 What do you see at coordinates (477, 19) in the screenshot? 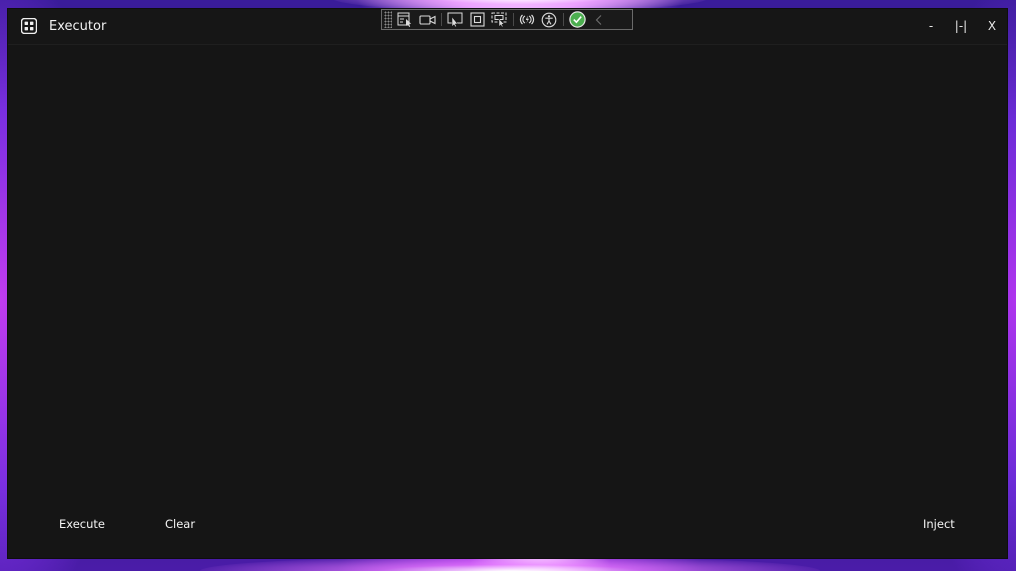
I see `focus-box-icon` at bounding box center [477, 19].